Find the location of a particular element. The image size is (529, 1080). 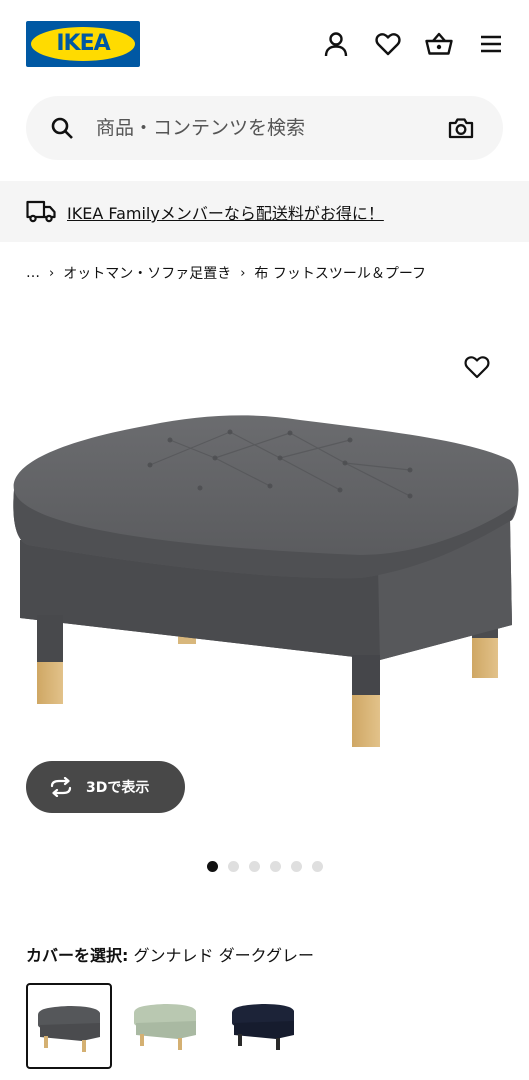

account-icon is located at coordinates (336, 44).